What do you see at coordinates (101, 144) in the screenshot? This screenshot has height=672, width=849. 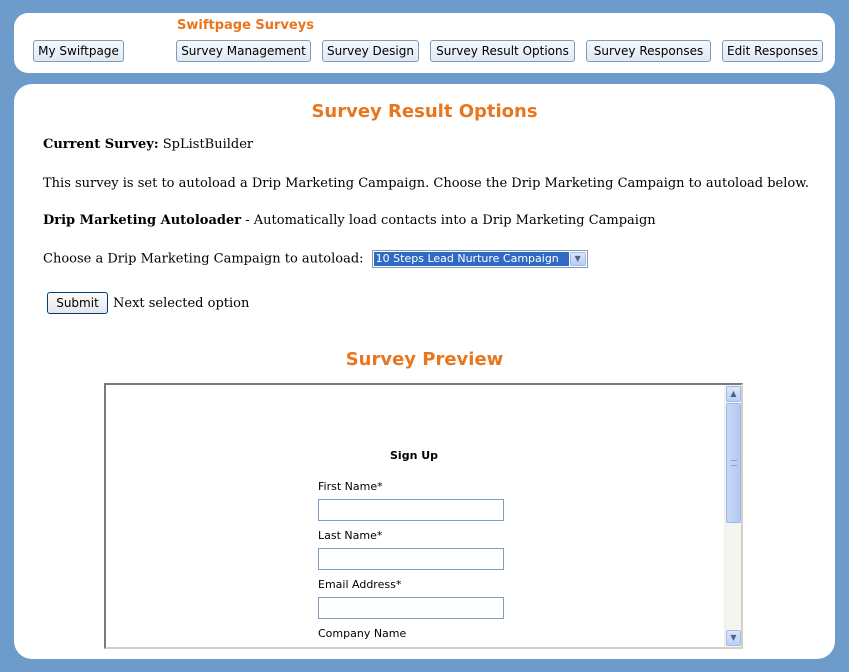 I see `current-survey-label: Current Survey:` at bounding box center [101, 144].